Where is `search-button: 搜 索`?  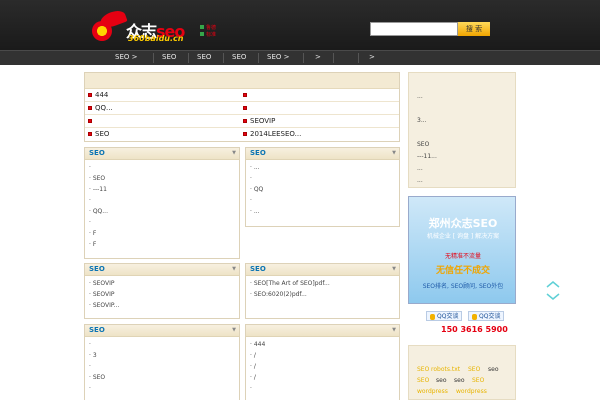
search-button: 搜 索 is located at coordinates (474, 29).